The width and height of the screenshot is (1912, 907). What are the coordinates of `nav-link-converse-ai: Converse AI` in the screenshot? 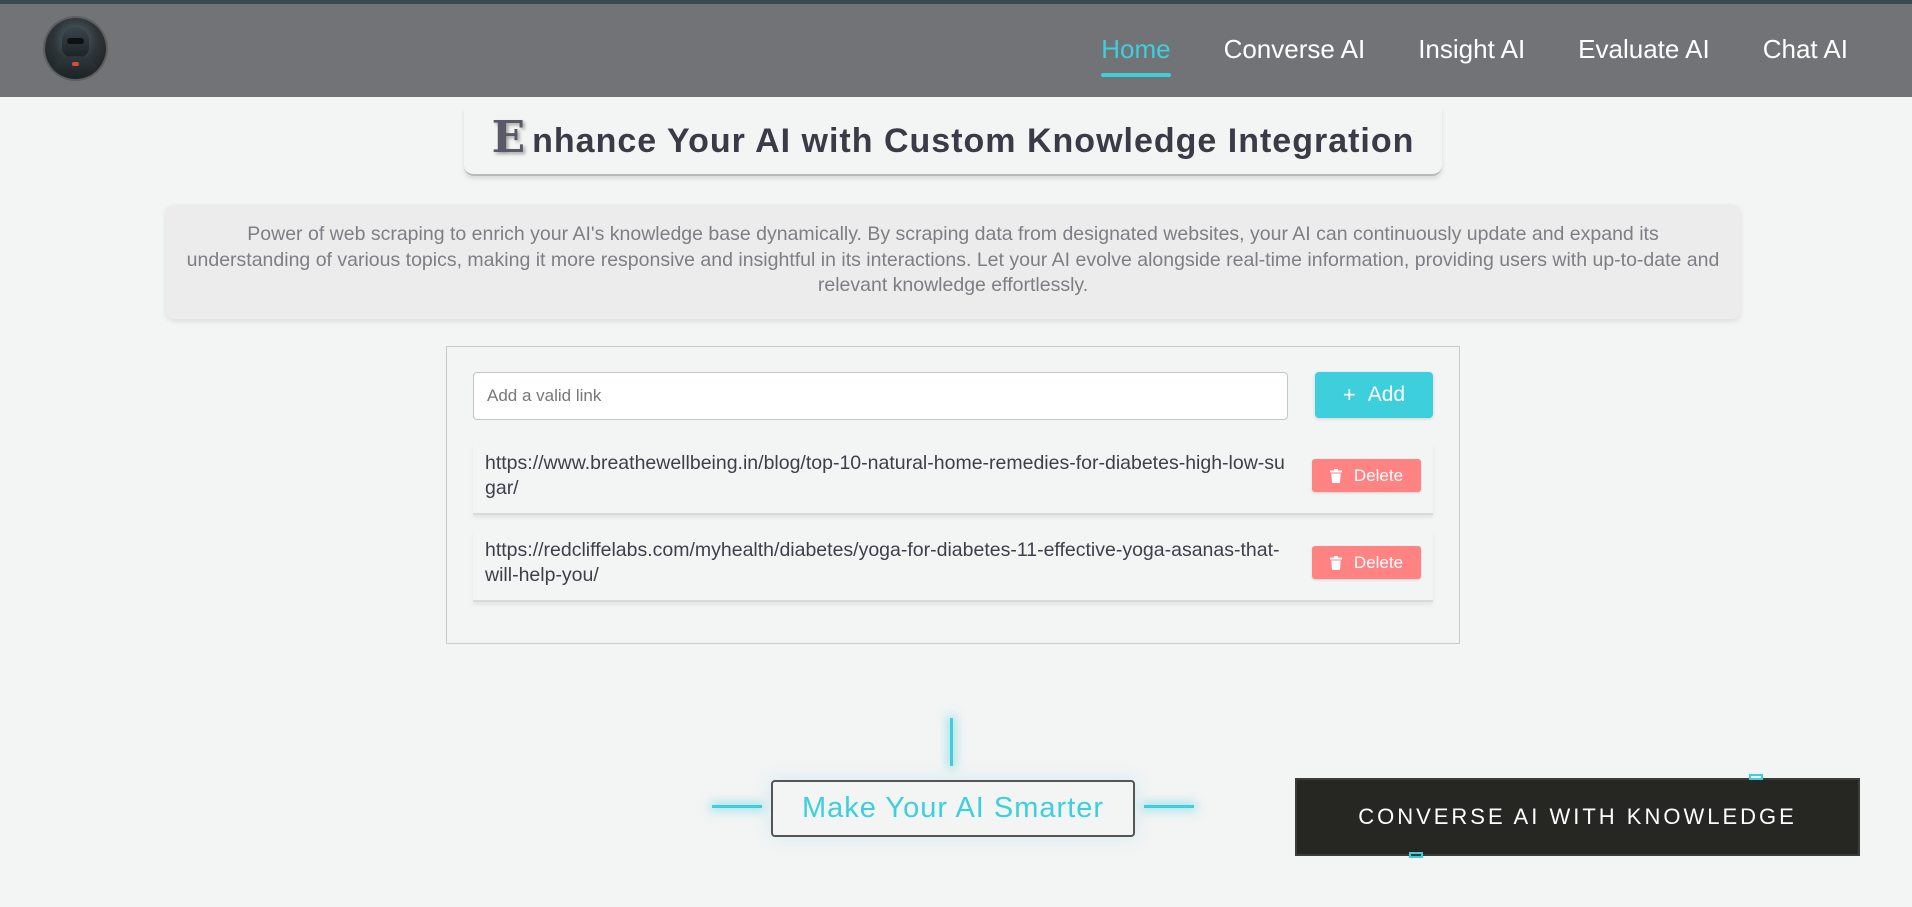 It's located at (1295, 49).